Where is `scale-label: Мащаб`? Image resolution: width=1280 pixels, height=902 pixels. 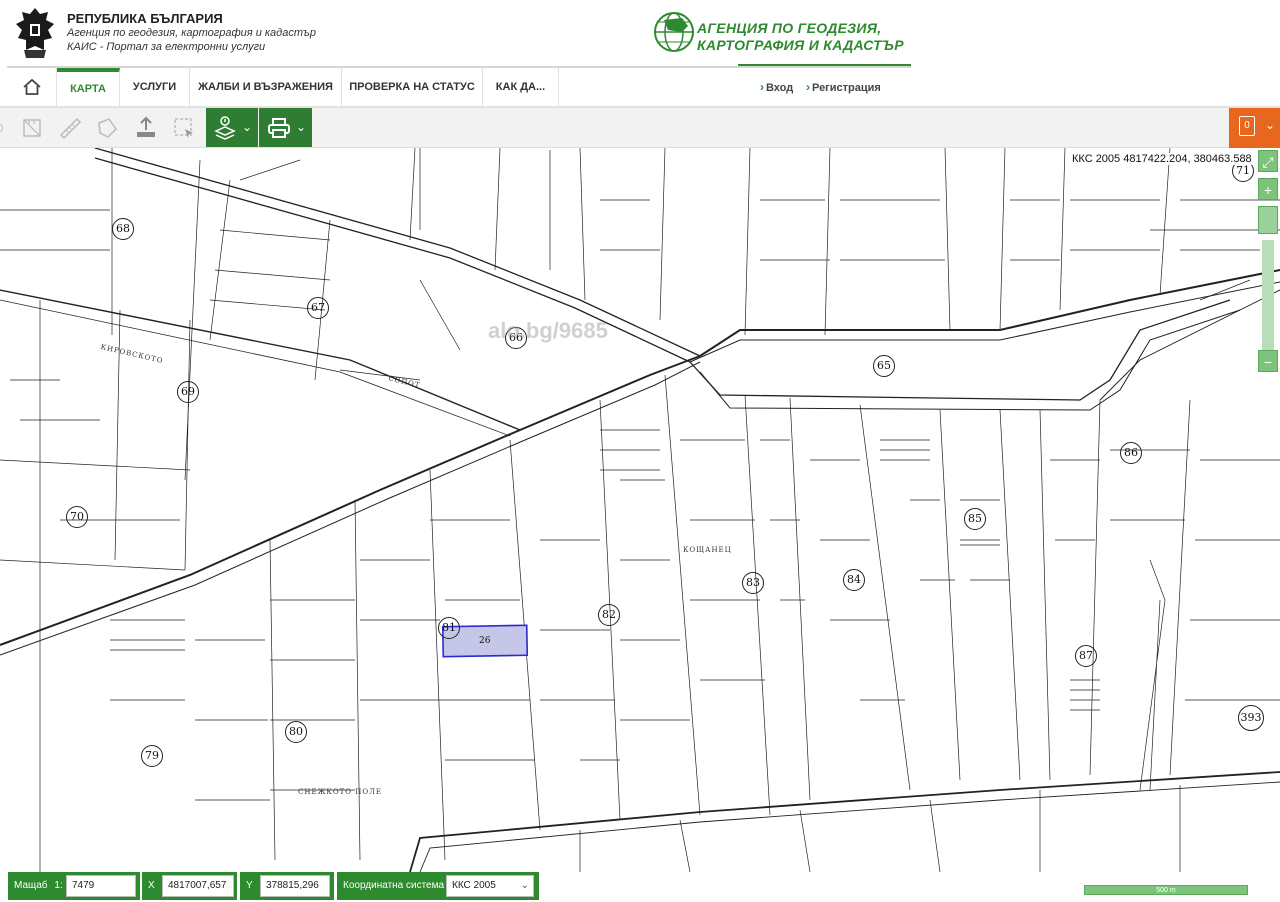 scale-label: Мащаб is located at coordinates (31, 885).